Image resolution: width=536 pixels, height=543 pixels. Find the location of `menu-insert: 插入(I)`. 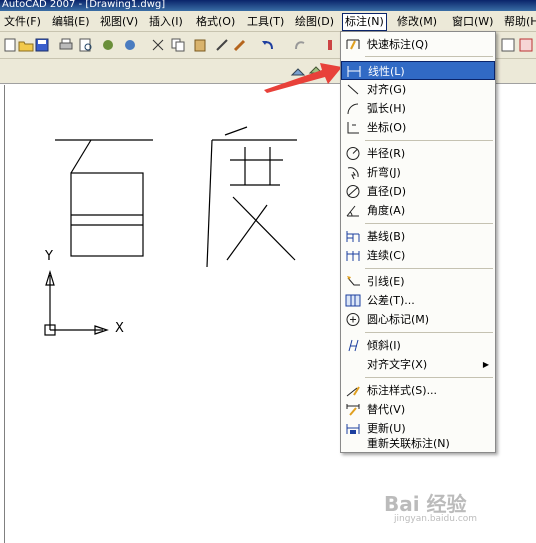

menu-insert: 插入(I) is located at coordinates (166, 22).